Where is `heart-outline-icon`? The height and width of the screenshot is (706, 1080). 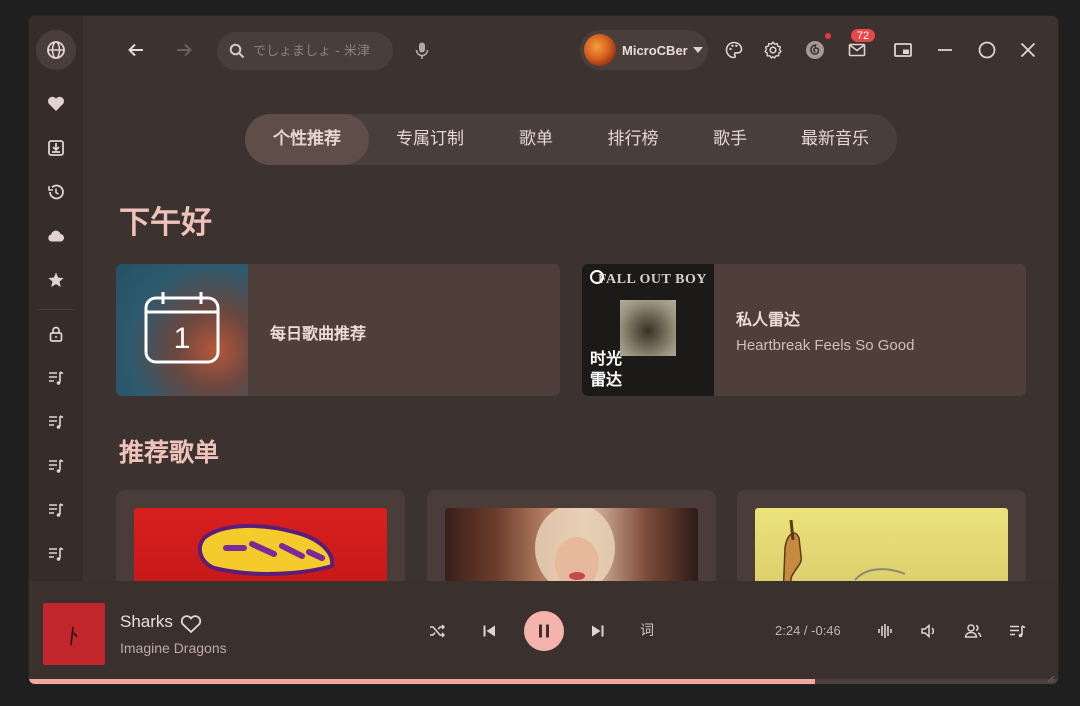
heart-outline-icon is located at coordinates (191, 624).